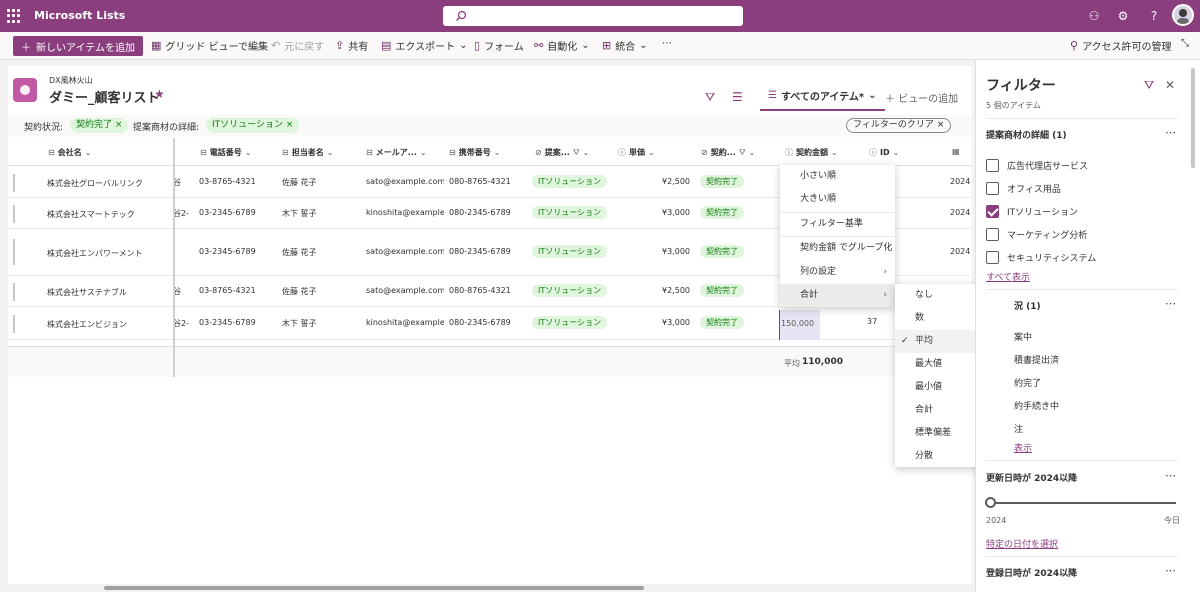  I want to click on integrate-label: 統合, so click(625, 47).